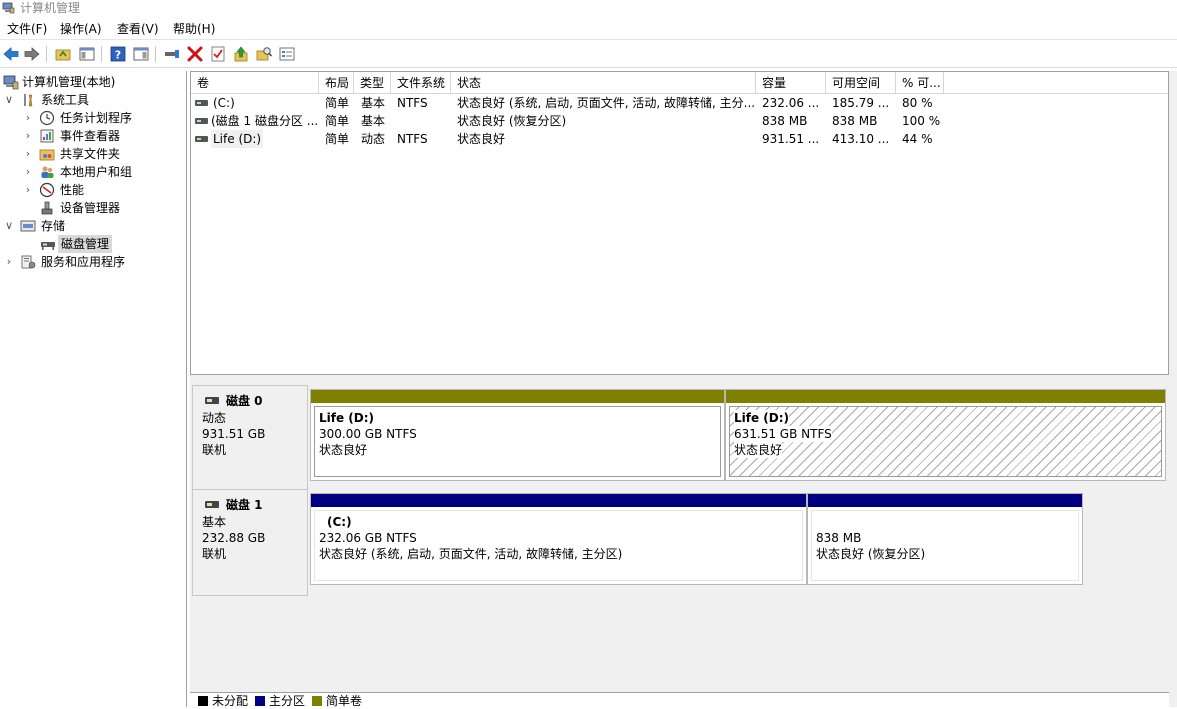  I want to click on device-manager-icon, so click(47, 208).